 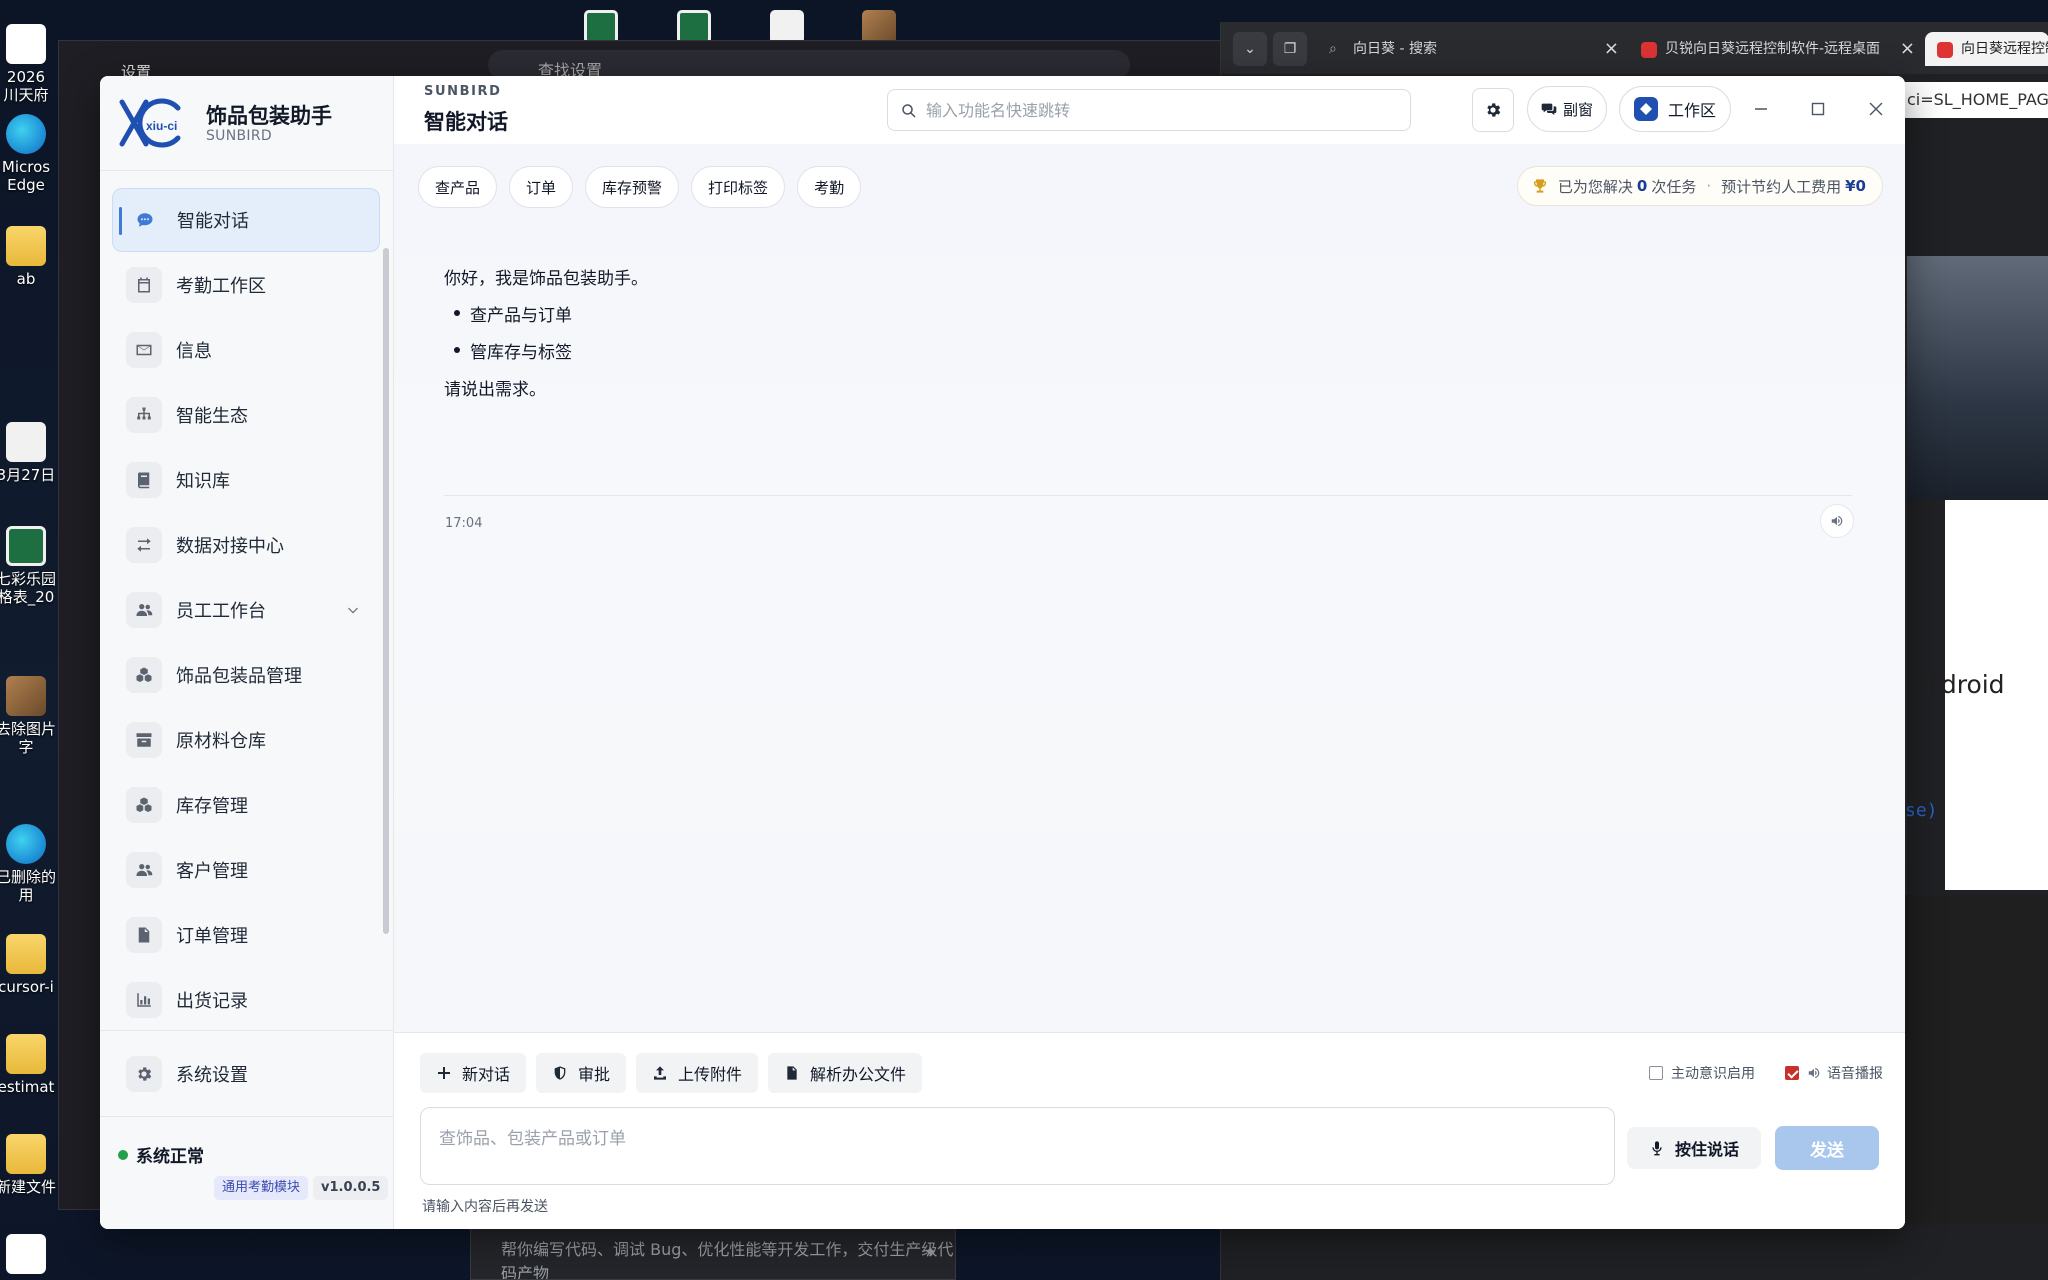 I want to click on stats-suffix: 次任务, so click(x=1674, y=186).